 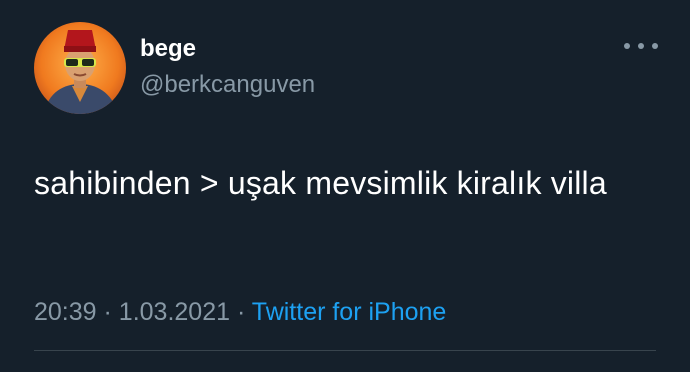 What do you see at coordinates (65, 312) in the screenshot?
I see `tweet-time: 20:39` at bounding box center [65, 312].